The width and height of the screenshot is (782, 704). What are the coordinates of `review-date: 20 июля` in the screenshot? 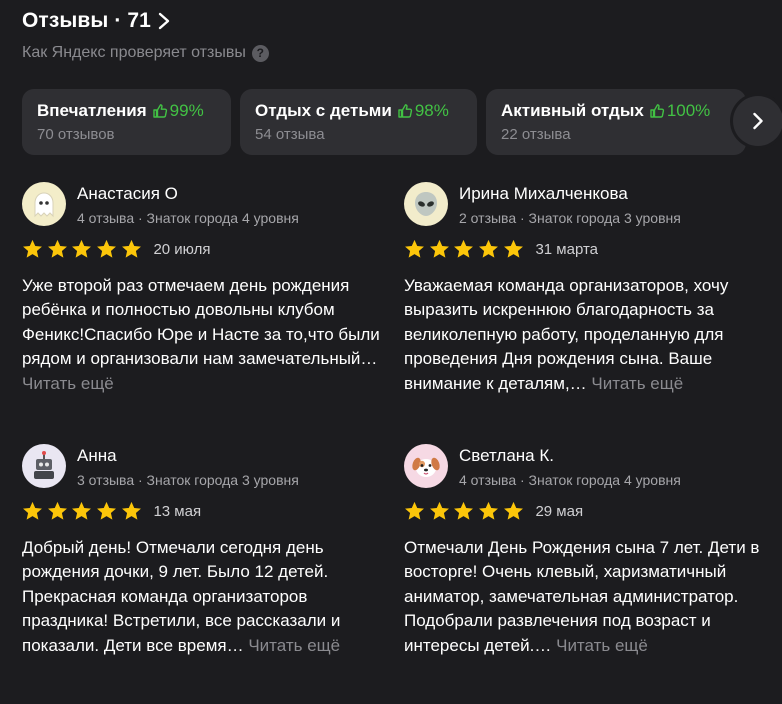 It's located at (182, 249).